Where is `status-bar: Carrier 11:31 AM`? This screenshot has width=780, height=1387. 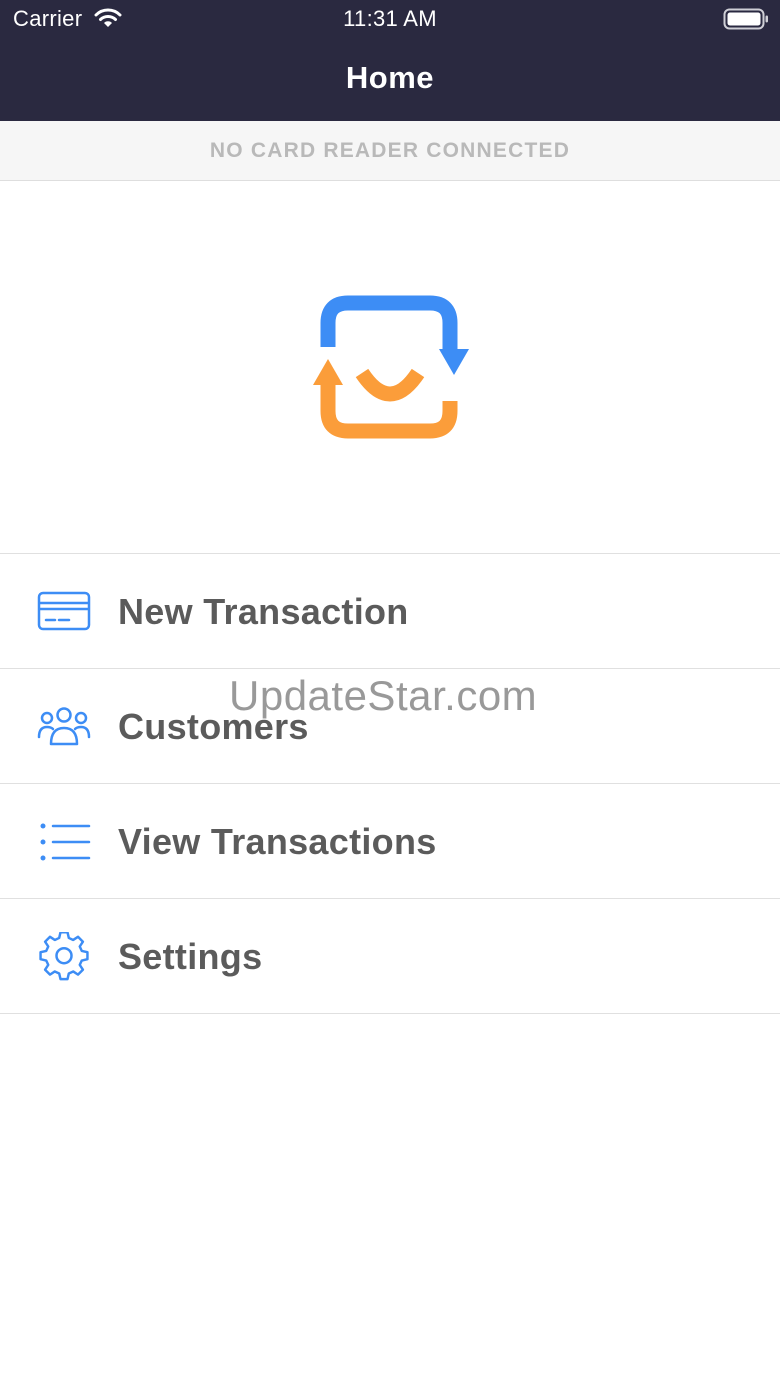
status-bar: Carrier 11:31 AM is located at coordinates (390, 20).